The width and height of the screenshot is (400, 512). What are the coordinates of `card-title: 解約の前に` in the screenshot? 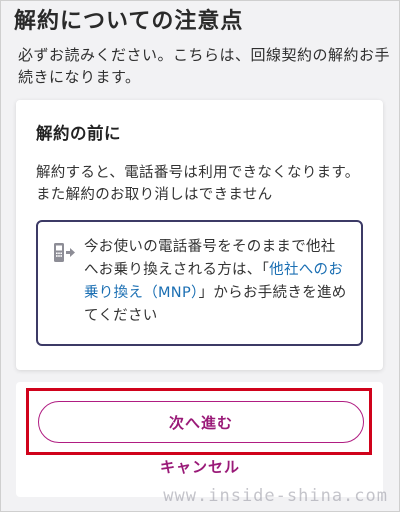 It's located at (78, 133).